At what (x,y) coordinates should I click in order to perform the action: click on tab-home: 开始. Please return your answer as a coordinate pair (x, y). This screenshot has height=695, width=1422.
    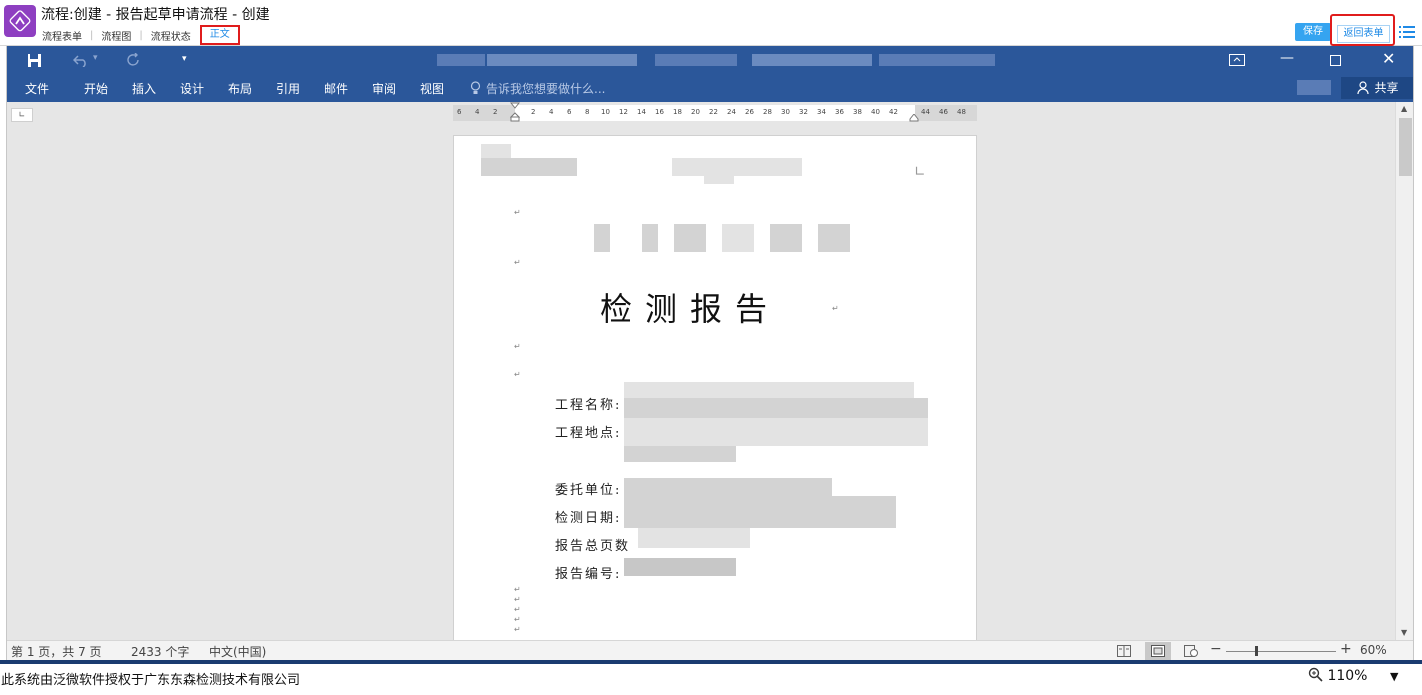
    Looking at the image, I should click on (96, 88).